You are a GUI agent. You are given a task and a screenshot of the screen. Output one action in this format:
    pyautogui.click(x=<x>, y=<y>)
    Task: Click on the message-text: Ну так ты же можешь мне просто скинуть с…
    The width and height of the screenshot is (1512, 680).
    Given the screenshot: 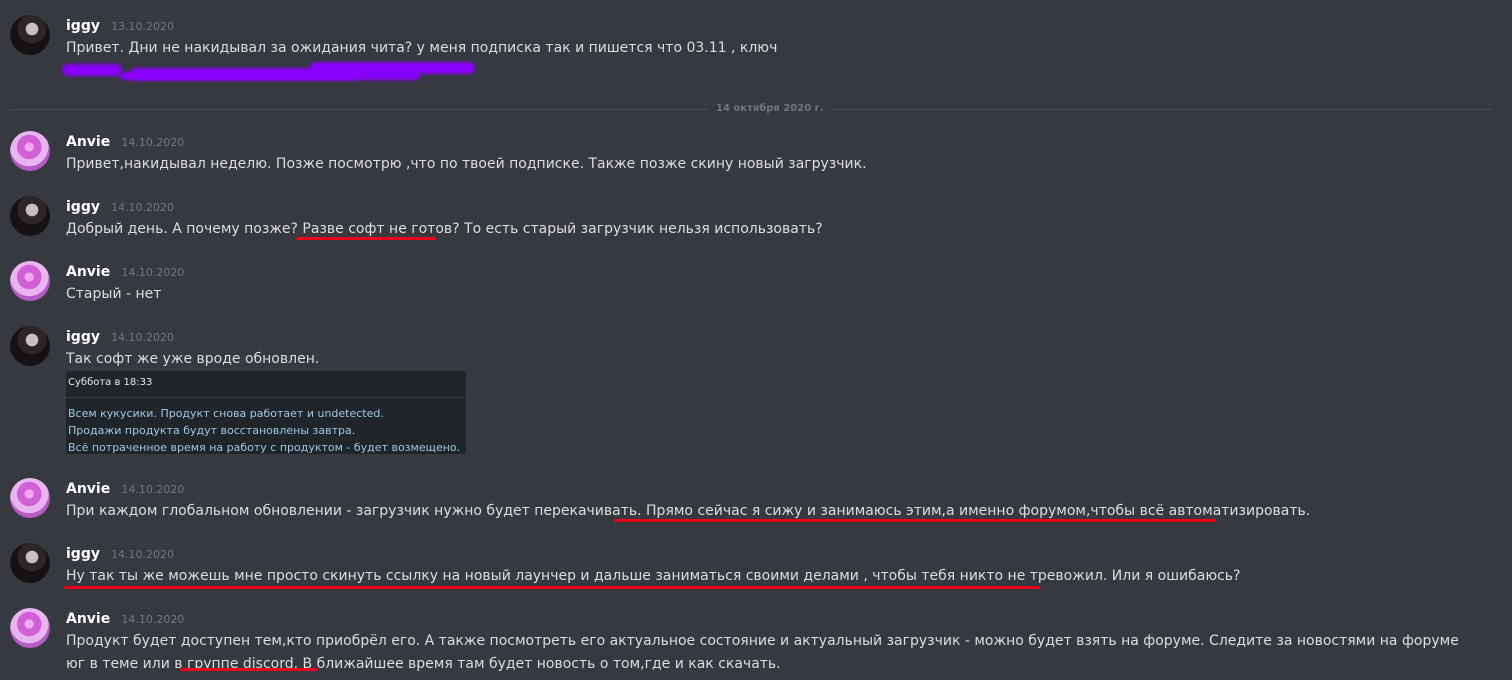 What is the action you would take?
    pyautogui.click(x=653, y=576)
    